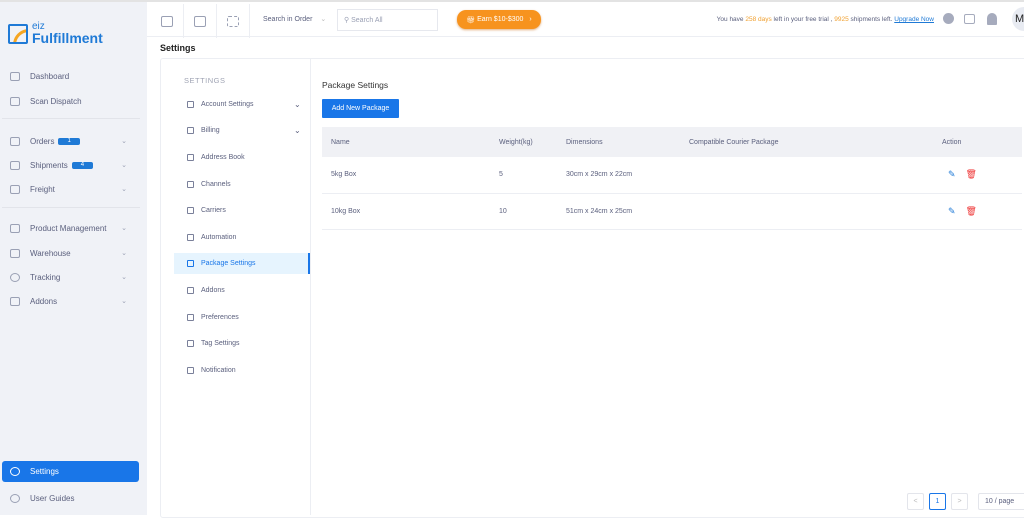 The height and width of the screenshot is (518, 1024). What do you see at coordinates (288, 19) in the screenshot?
I see `search-scope-value: Search in Order` at bounding box center [288, 19].